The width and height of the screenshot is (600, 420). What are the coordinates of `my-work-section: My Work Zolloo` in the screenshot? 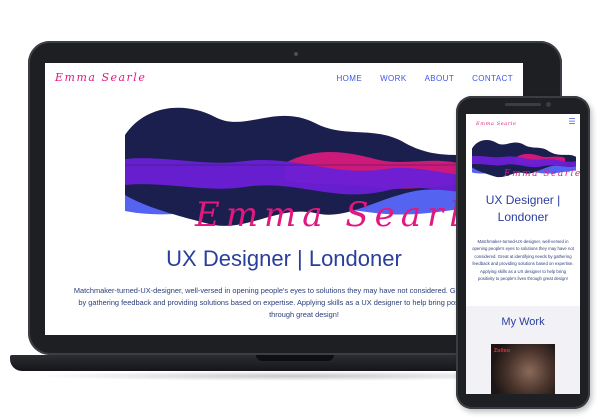 It's located at (523, 350).